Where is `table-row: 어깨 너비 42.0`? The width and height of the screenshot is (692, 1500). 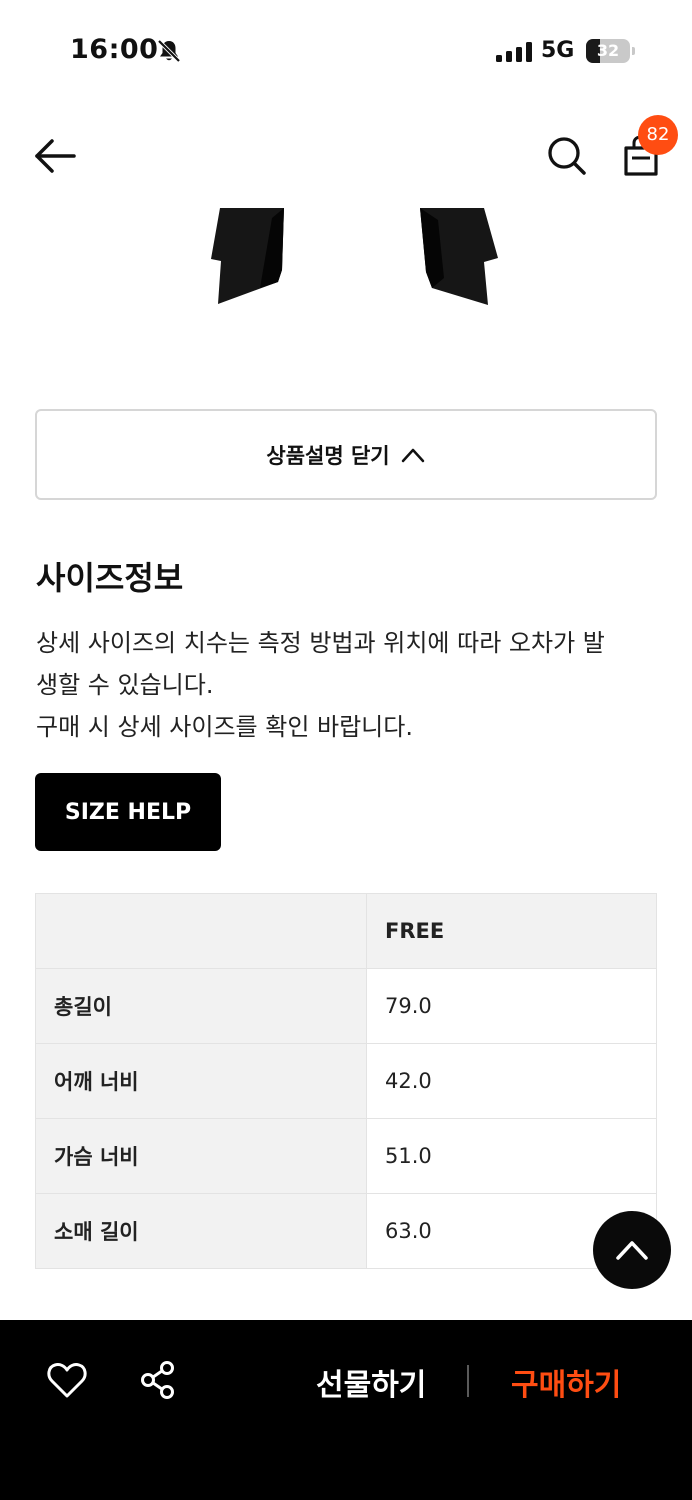 table-row: 어깨 너비 42.0 is located at coordinates (346, 1081).